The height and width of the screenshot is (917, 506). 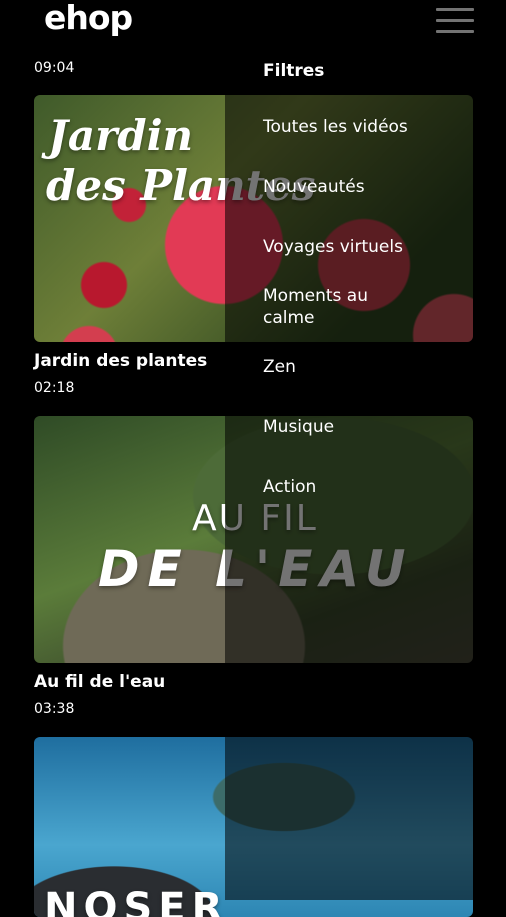 I want to click on filter-item-zen: Zen, so click(x=279, y=367).